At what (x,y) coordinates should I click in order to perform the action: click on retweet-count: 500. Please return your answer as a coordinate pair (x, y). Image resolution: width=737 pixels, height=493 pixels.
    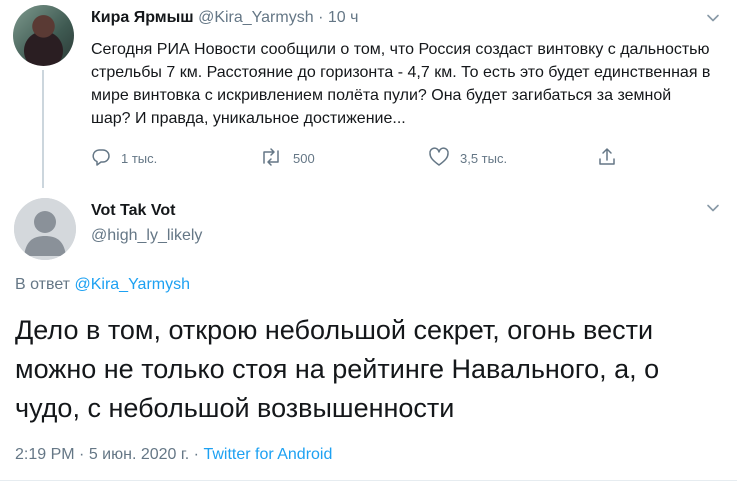
    Looking at the image, I should click on (304, 158).